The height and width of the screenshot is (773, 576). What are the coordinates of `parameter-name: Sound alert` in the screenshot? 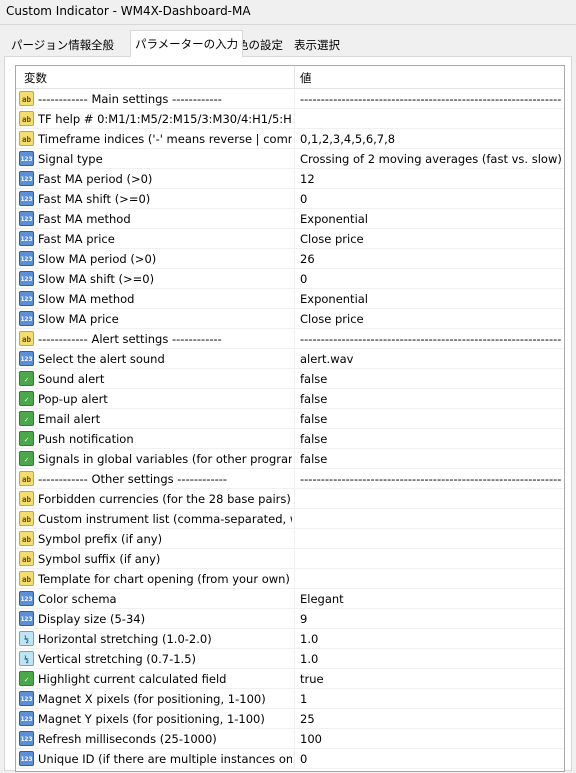 It's located at (71, 379).